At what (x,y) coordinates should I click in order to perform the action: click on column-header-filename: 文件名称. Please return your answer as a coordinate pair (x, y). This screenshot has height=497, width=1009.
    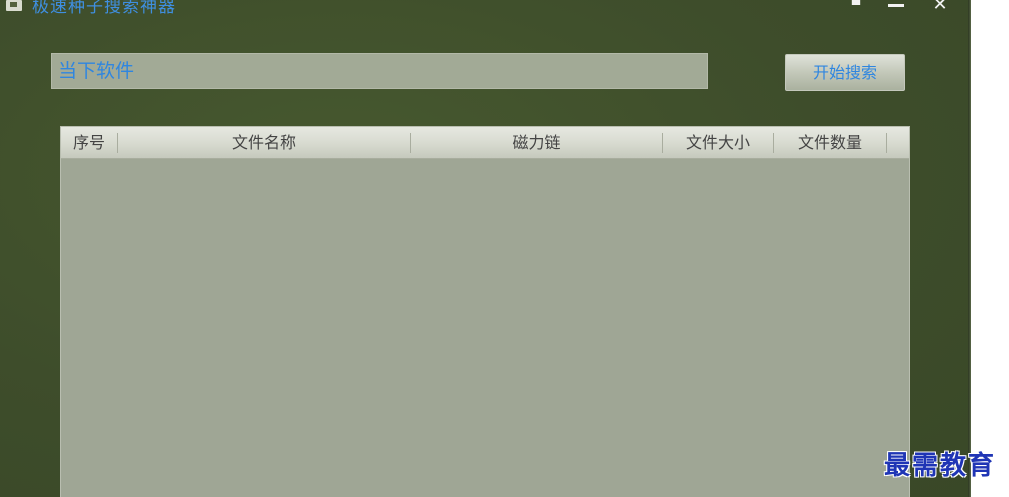
    Looking at the image, I should click on (264, 142).